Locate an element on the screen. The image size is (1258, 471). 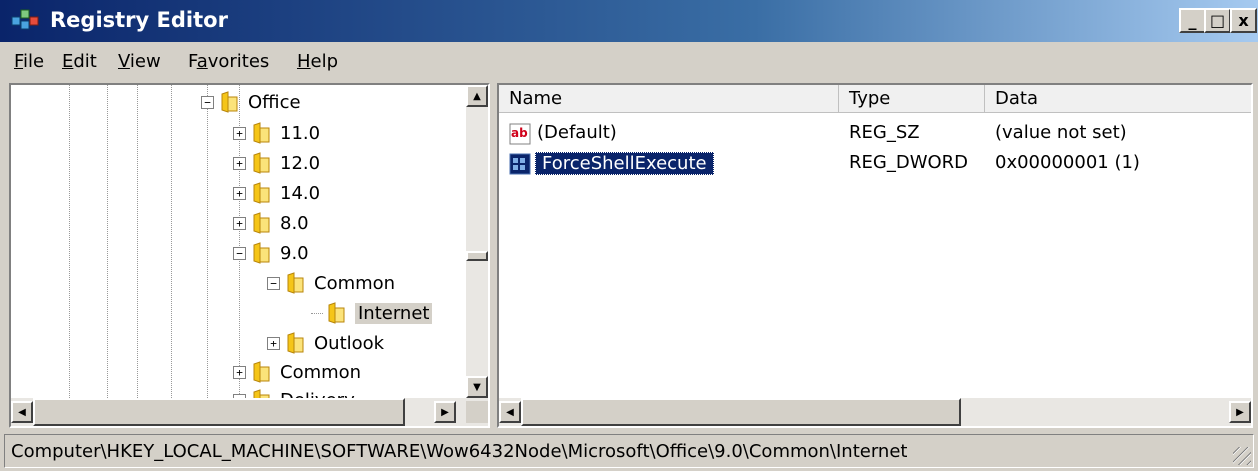
close-button: x is located at coordinates (1243, 20).